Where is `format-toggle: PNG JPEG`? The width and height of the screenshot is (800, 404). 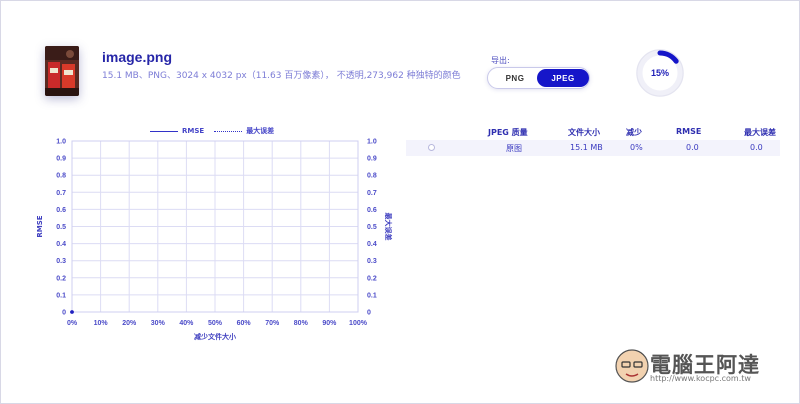
format-toggle: PNG JPEG is located at coordinates (538, 78).